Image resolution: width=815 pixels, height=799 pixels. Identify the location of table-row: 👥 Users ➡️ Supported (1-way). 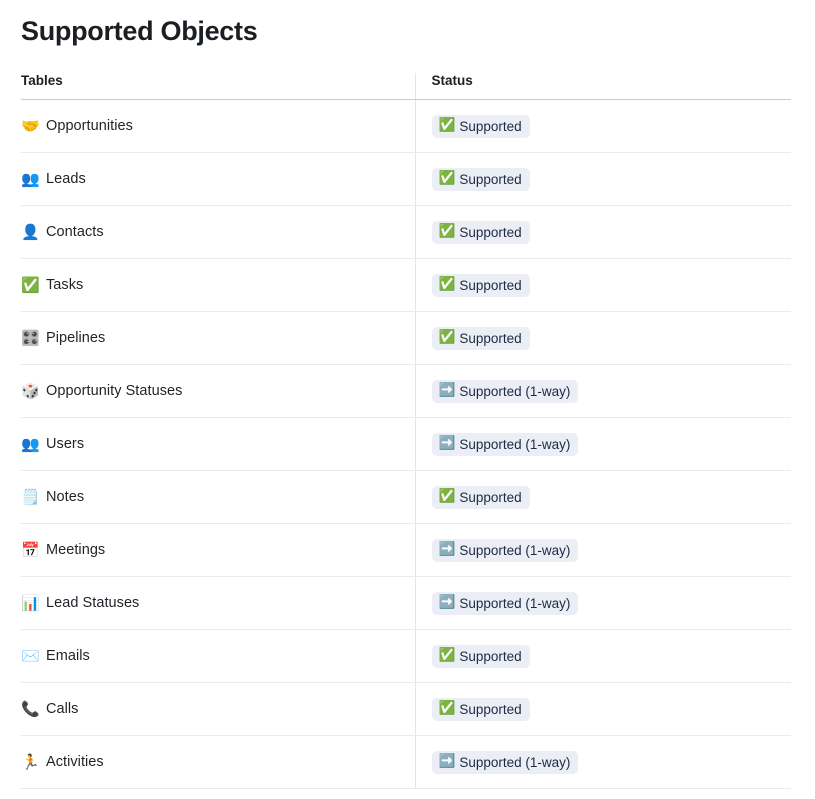
(406, 444).